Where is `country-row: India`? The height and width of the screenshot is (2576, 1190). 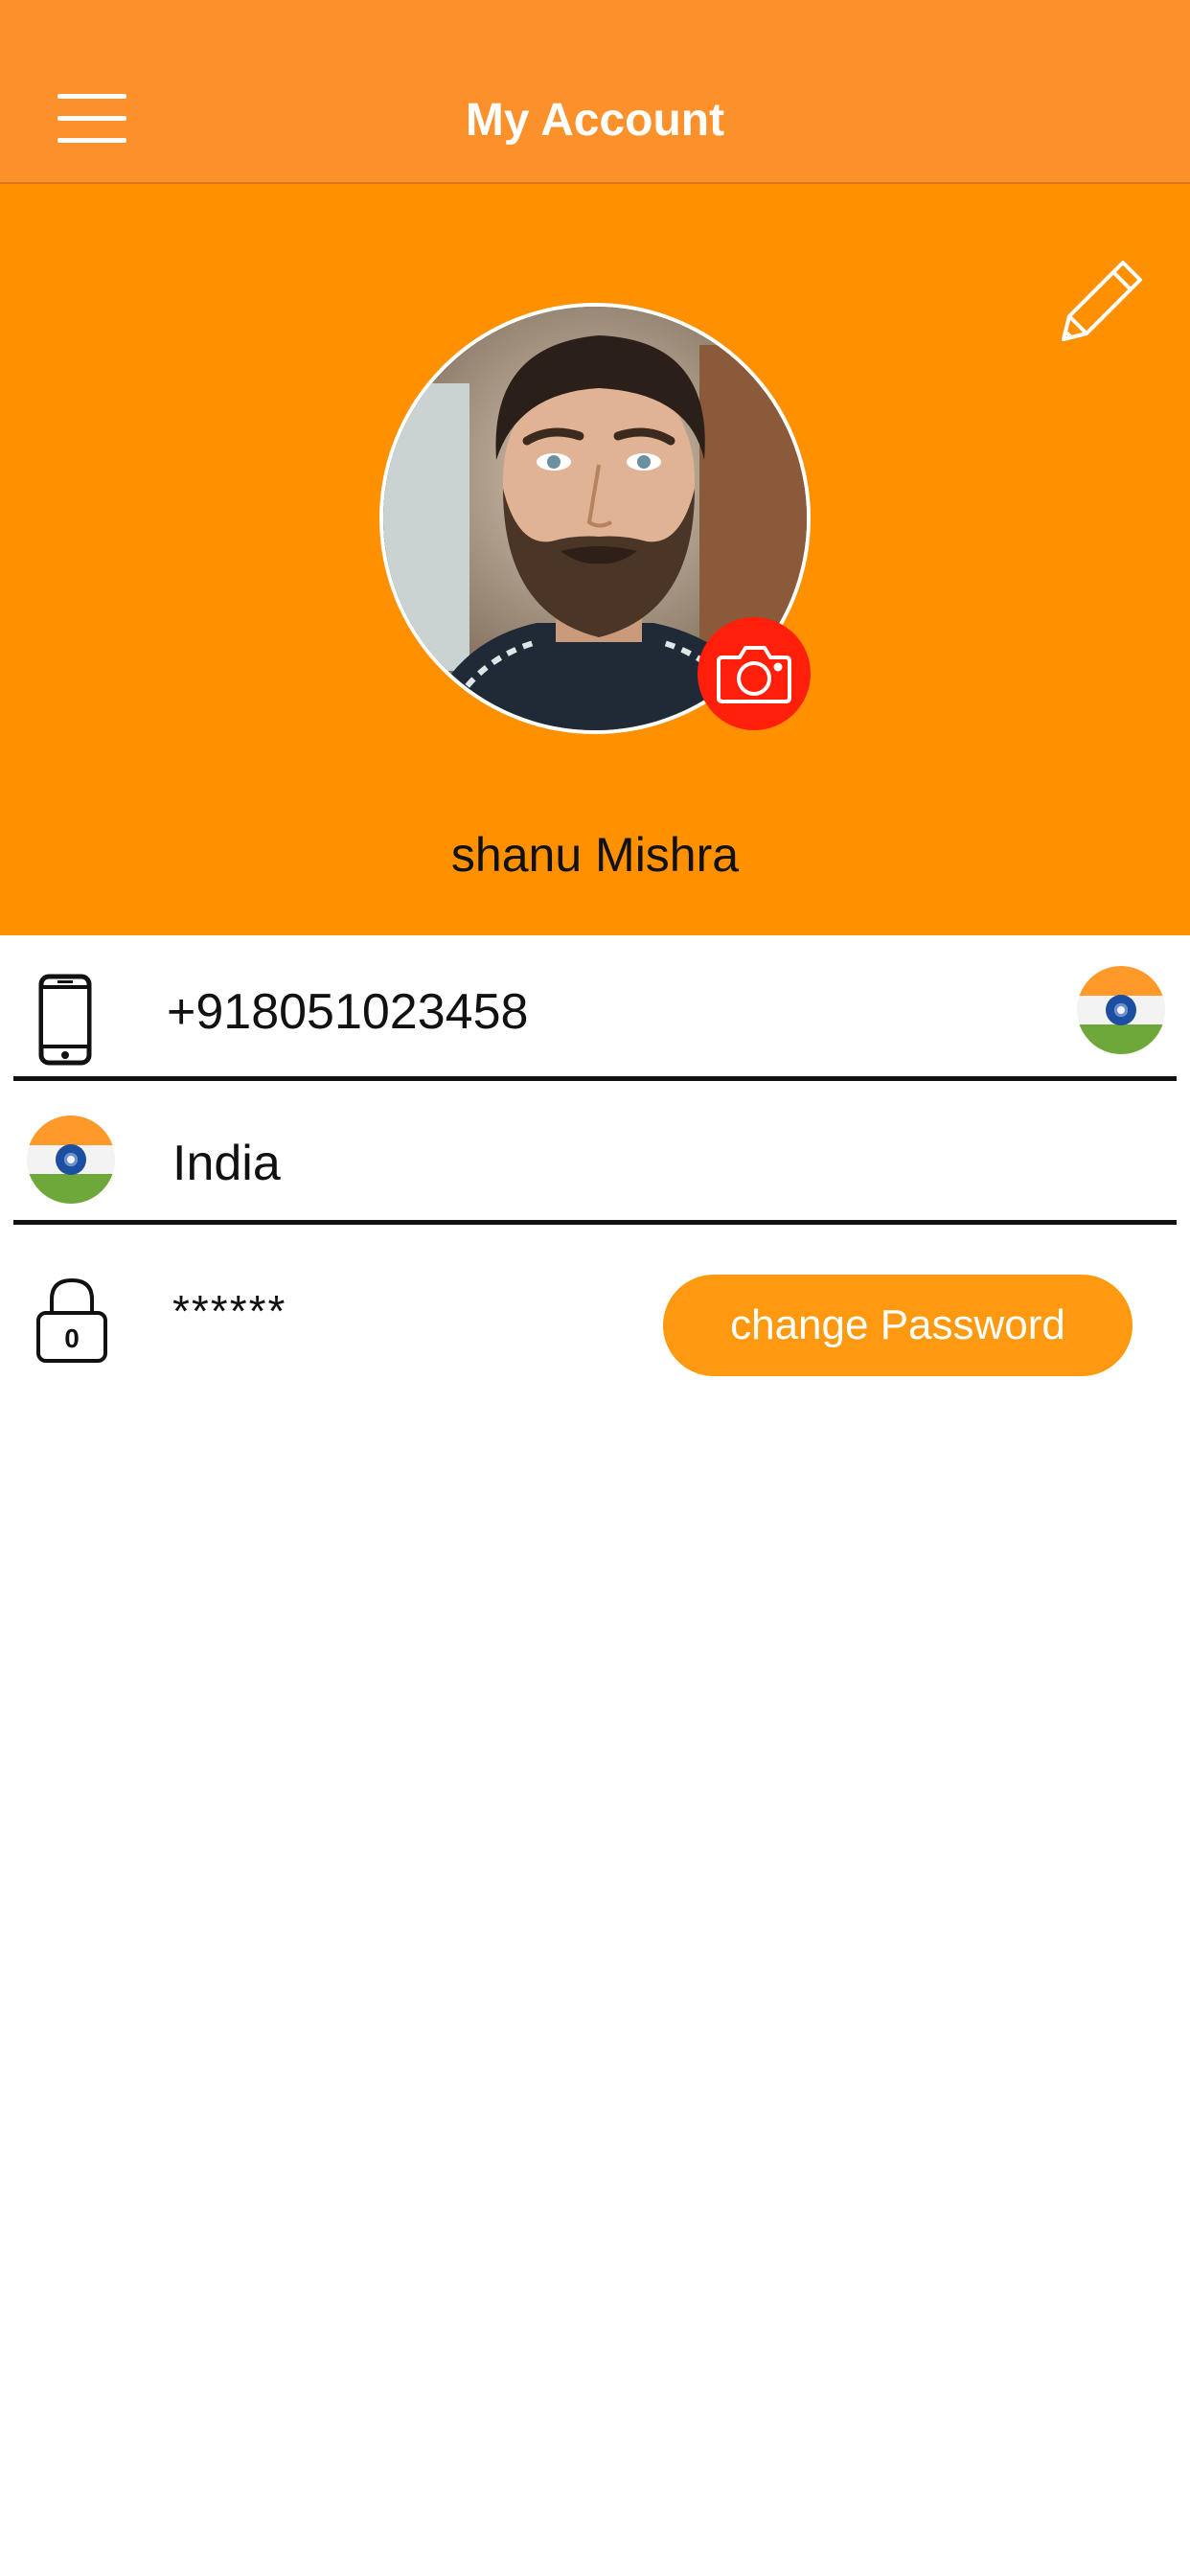
country-row: India is located at coordinates (595, 1152).